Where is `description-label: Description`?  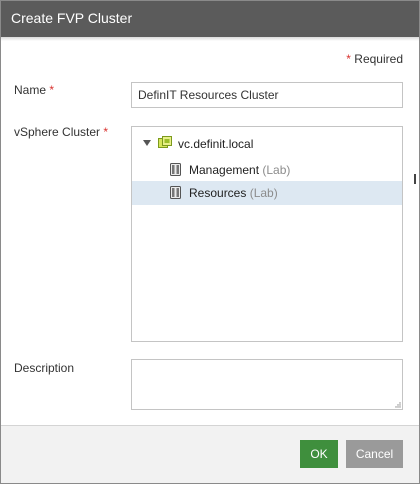
description-label: Description is located at coordinates (44, 368).